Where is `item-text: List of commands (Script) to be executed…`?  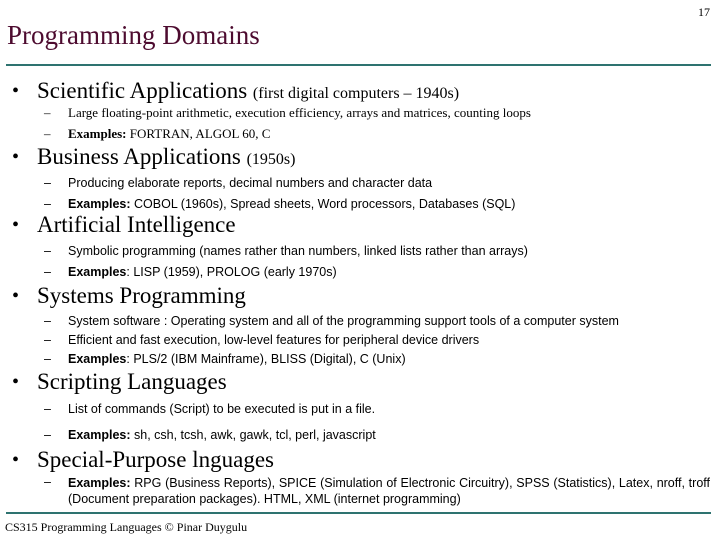
item-text: List of commands (Script) to be executed… is located at coordinates (222, 409).